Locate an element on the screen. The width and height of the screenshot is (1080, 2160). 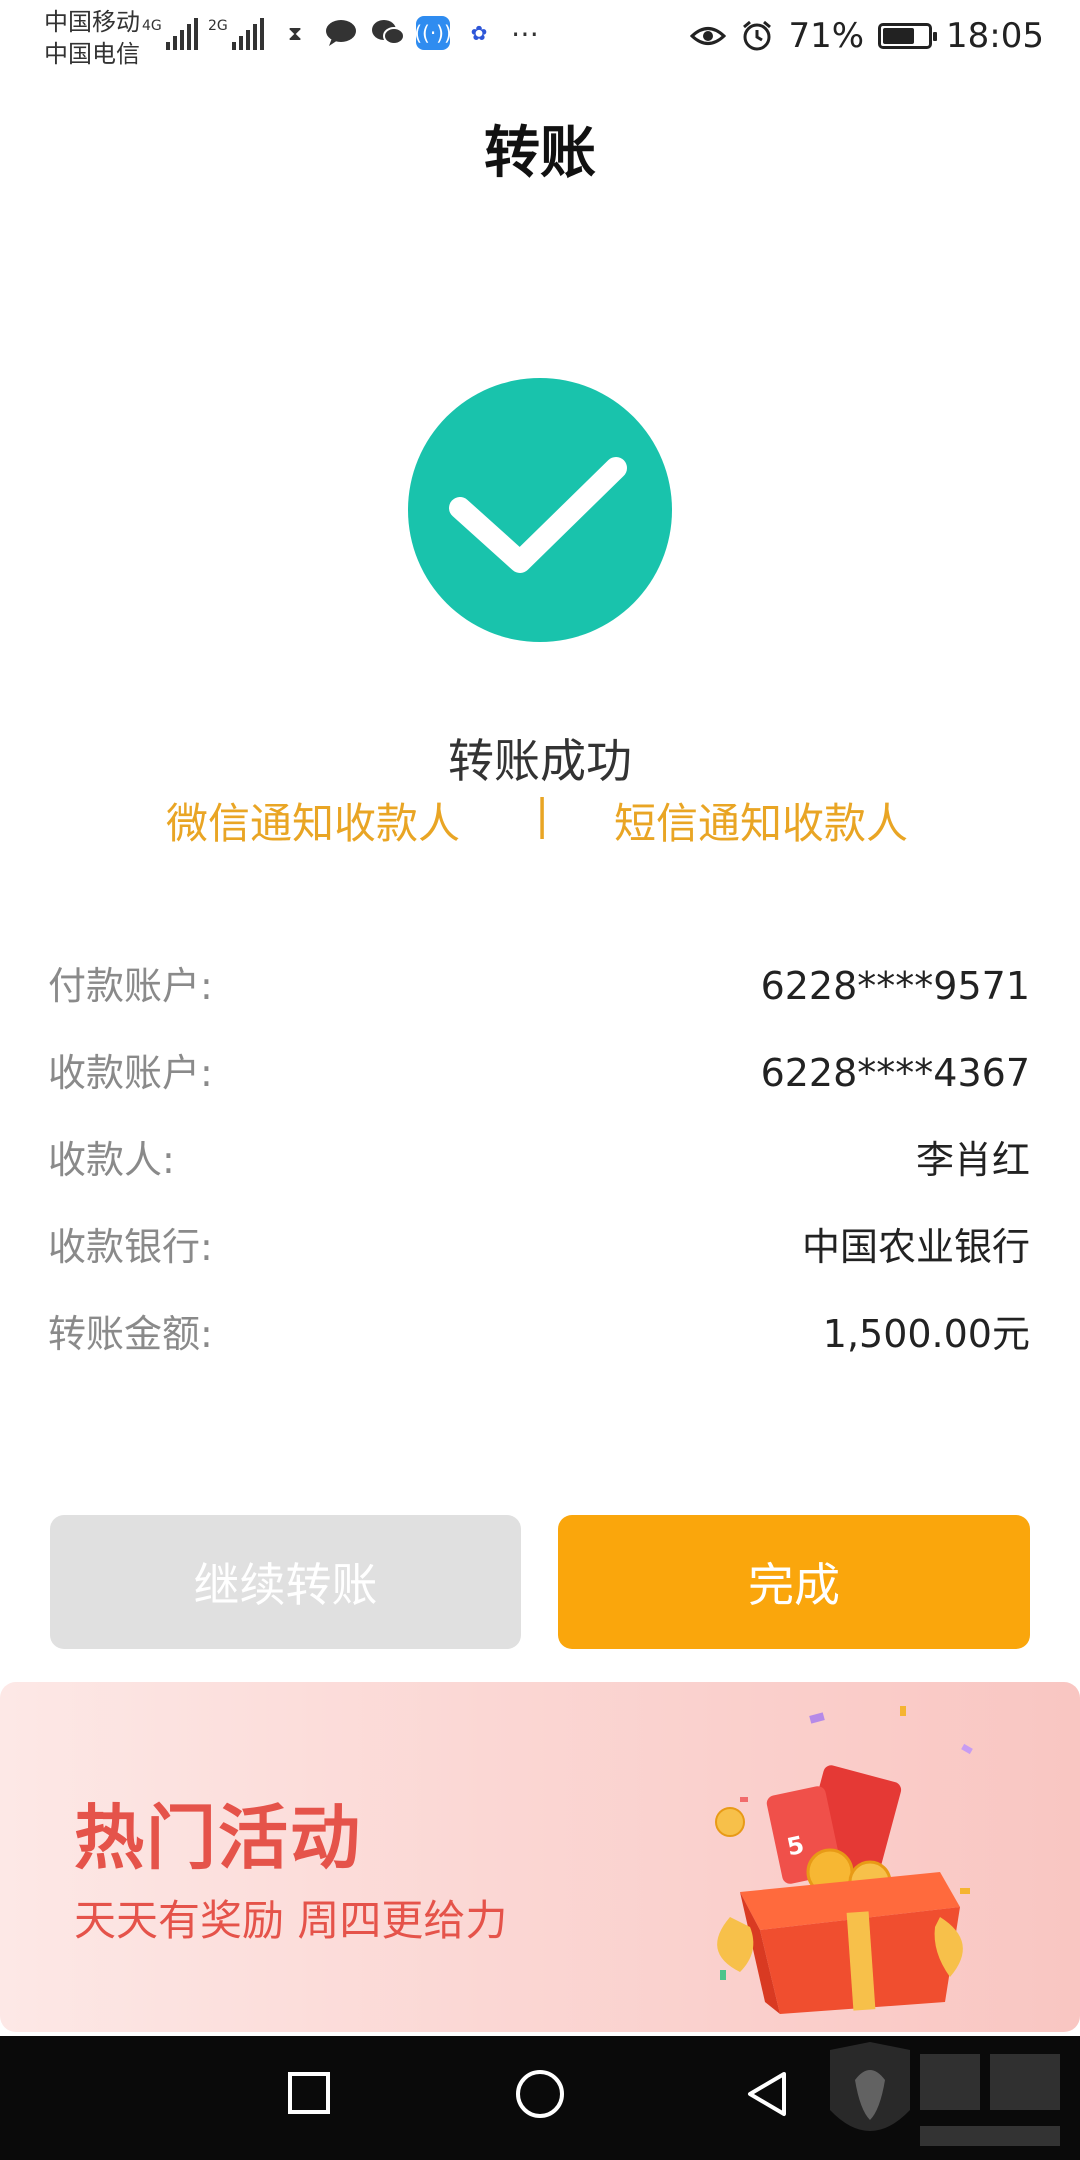
notify-options: 微信通知收款人 | 短信通知收款人 is located at coordinates (540, 820).